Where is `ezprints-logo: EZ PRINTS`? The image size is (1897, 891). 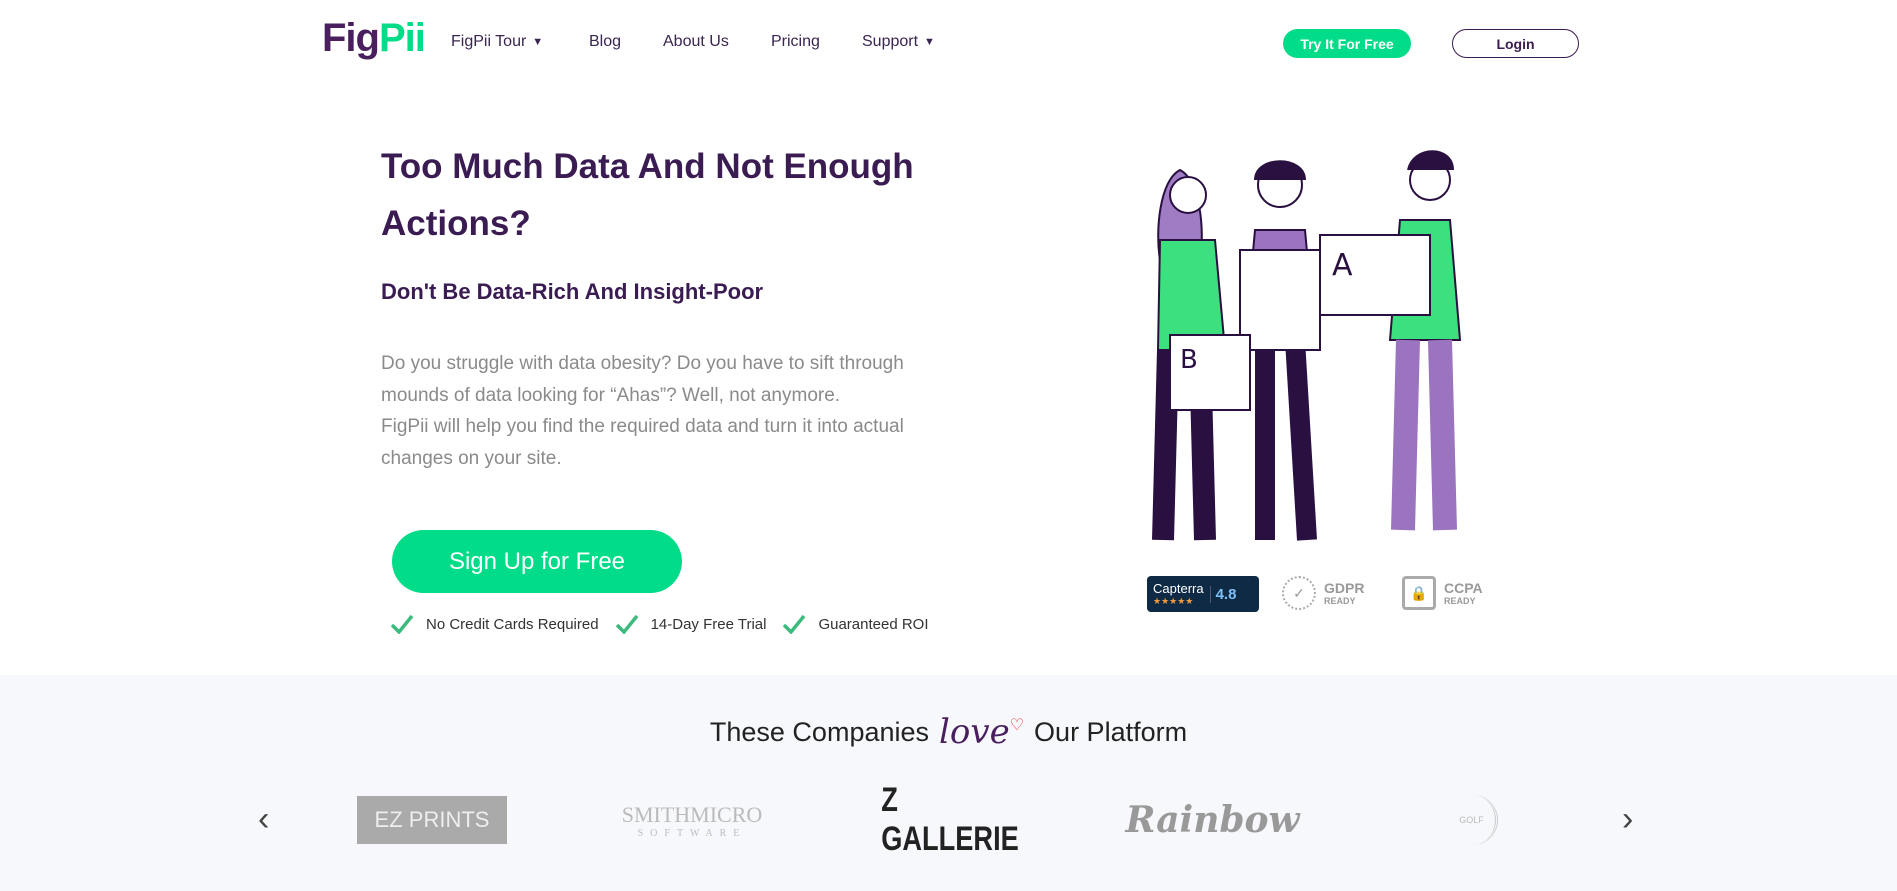
ezprints-logo: EZ PRINTS is located at coordinates (432, 820).